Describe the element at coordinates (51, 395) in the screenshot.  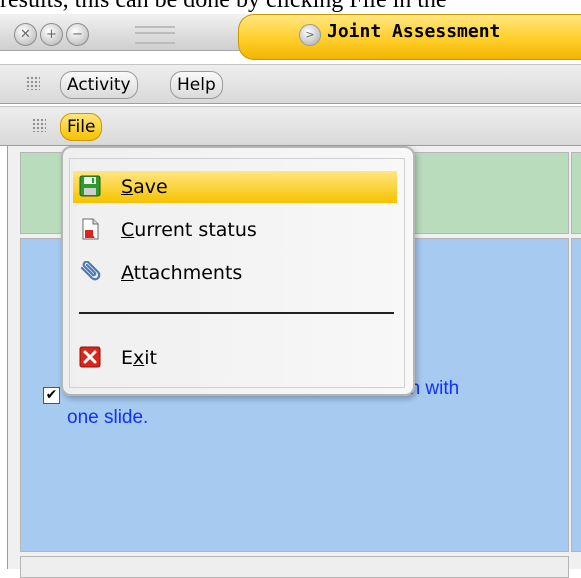
I see `checkbox: ✔` at that location.